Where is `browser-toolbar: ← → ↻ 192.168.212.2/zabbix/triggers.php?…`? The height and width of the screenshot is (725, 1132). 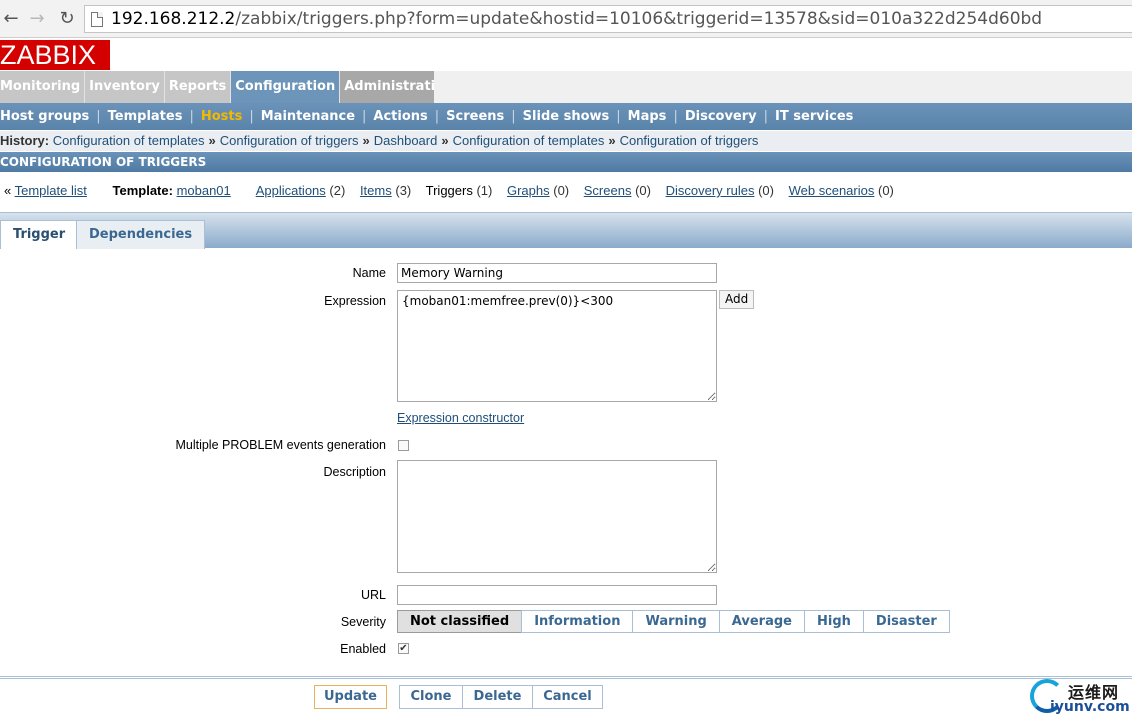 browser-toolbar: ← → ↻ 192.168.212.2/zabbix/triggers.php?… is located at coordinates (566, 19).